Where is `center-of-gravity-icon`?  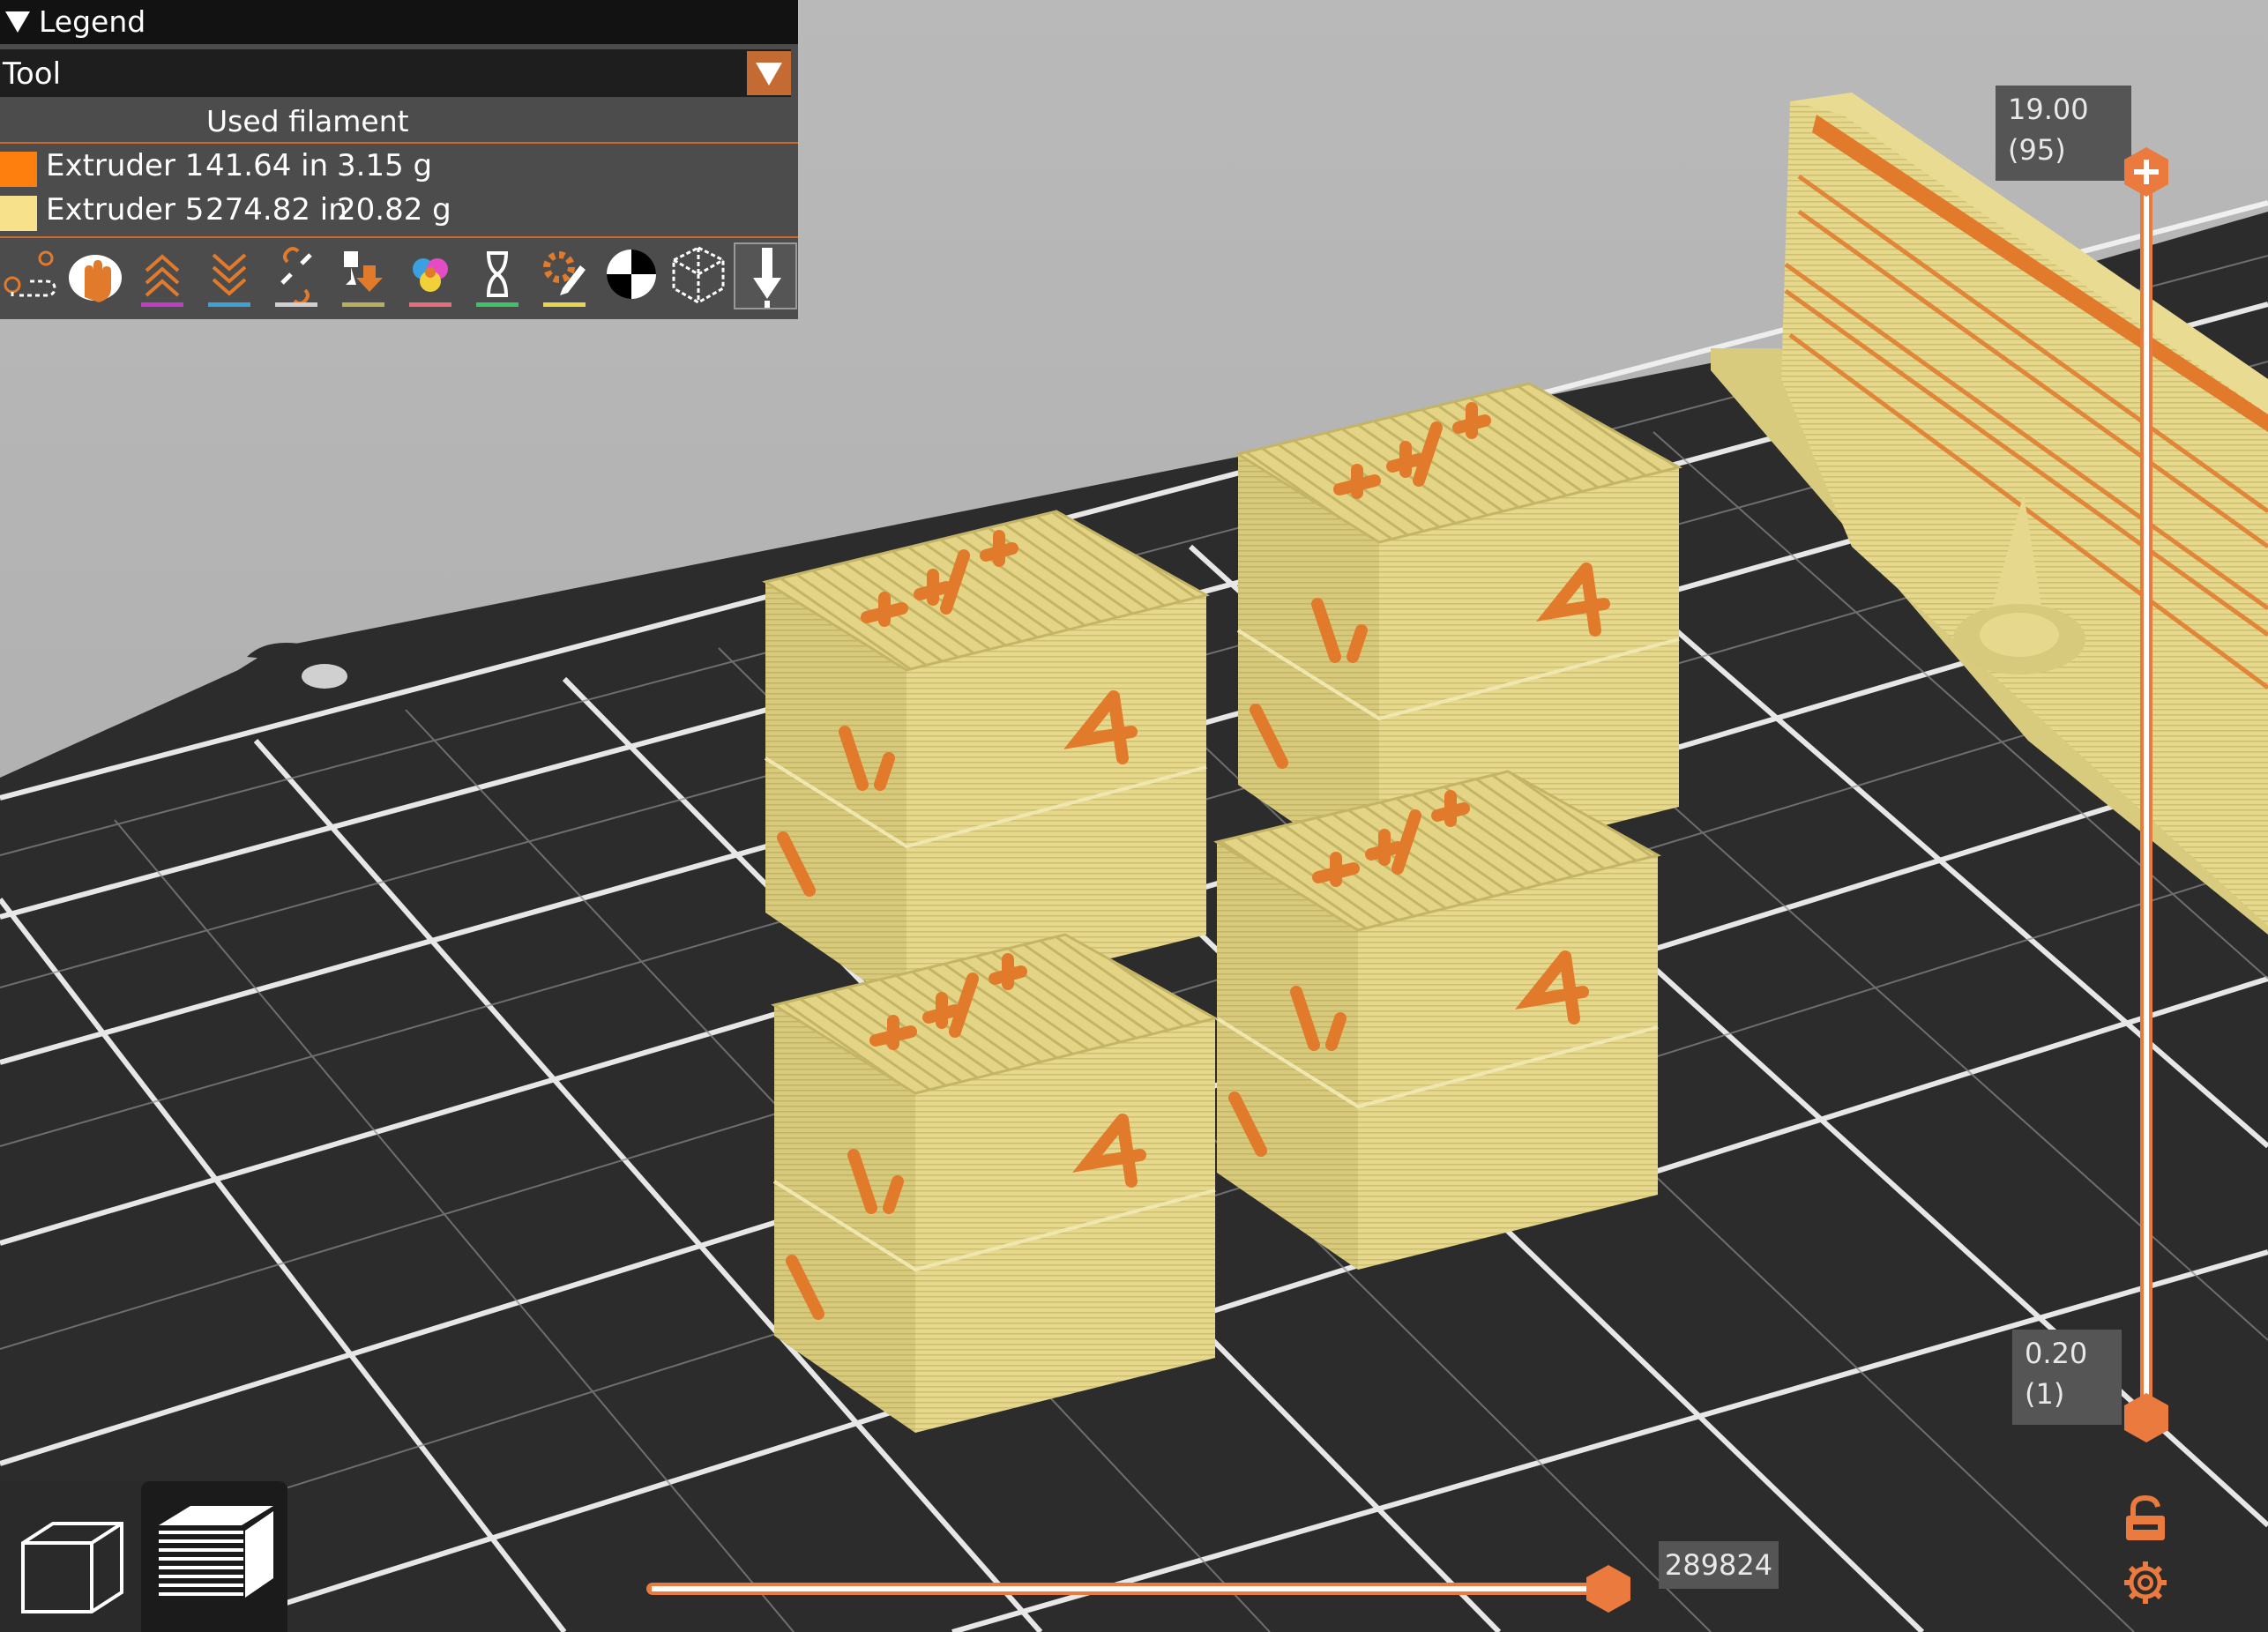 center-of-gravity-icon is located at coordinates (631, 275).